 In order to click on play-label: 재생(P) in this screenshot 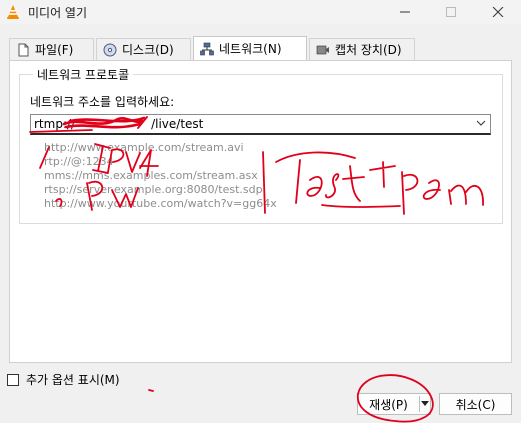, I will do `click(388, 404)`.